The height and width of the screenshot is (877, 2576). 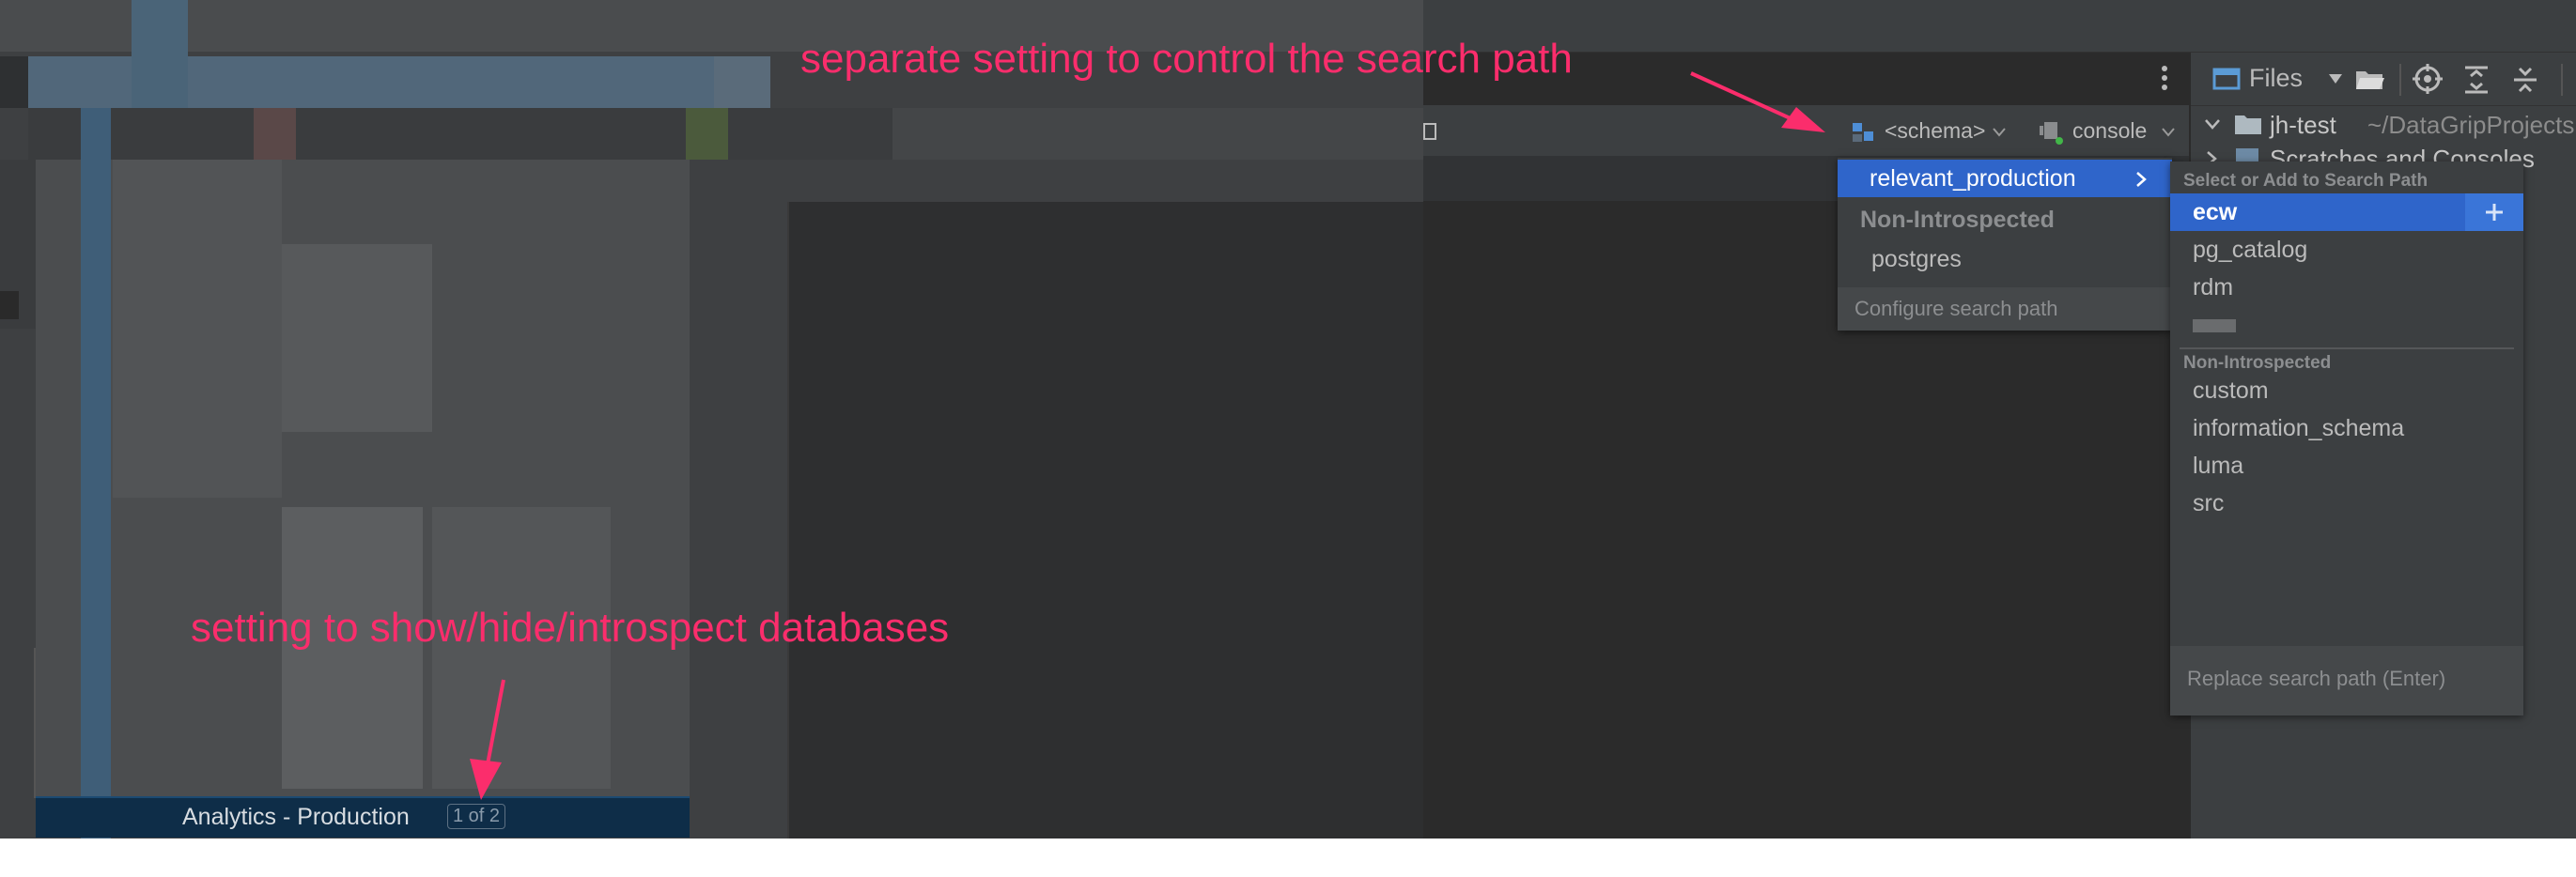 I want to click on arrow-to-schema-line, so click(x=1742, y=96).